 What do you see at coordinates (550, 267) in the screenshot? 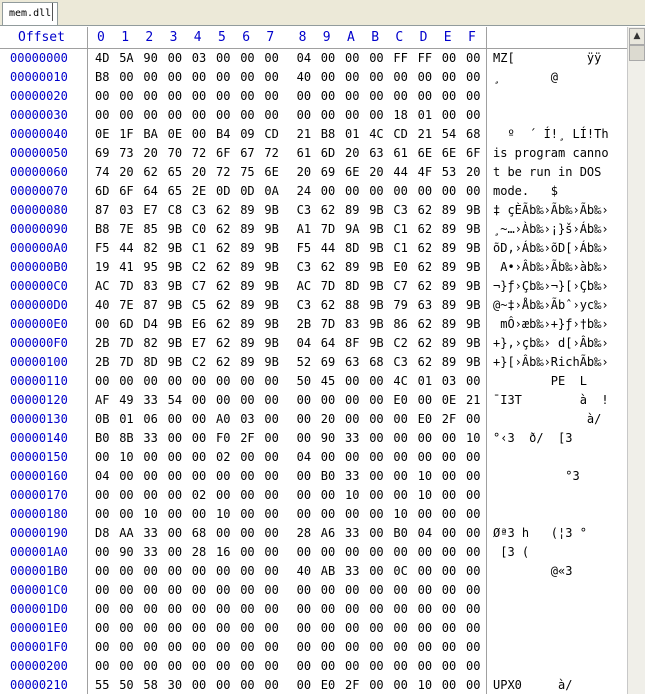
I see `ascii-text: A•›Âb‰›Ãb‰›àb‰›` at bounding box center [550, 267].